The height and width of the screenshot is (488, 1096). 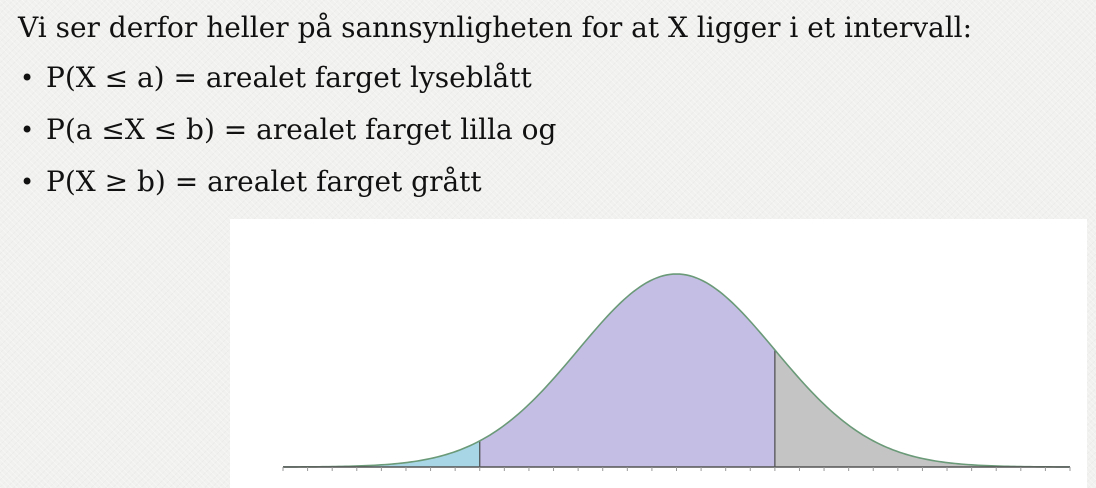 What do you see at coordinates (552, 84) in the screenshot?
I see `bullet-item: • P(X ≤ a) = arealet farget lyseblått` at bounding box center [552, 84].